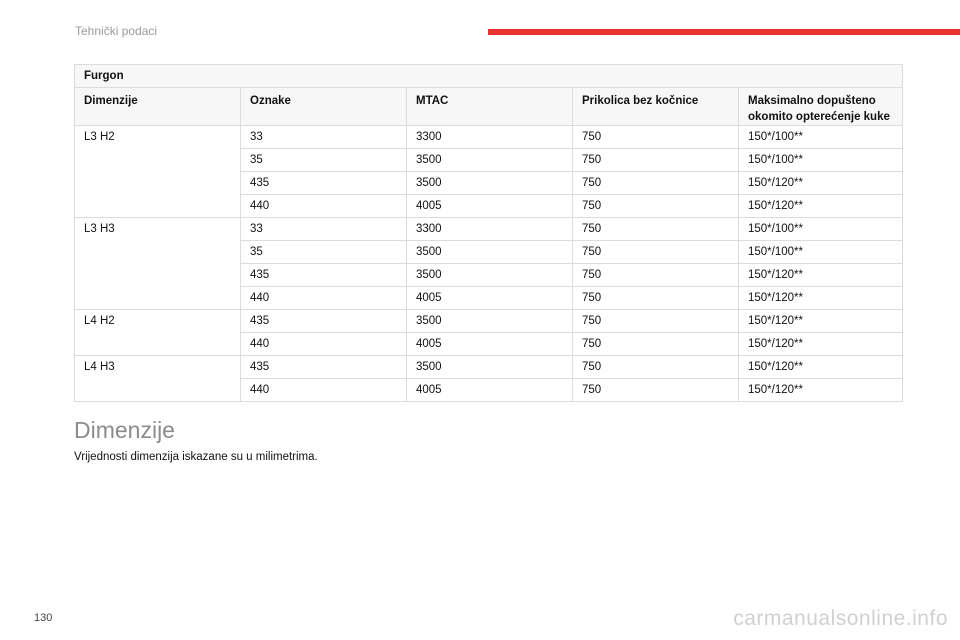  Describe the element at coordinates (840, 618) in the screenshot. I see `watermark: carmanualsonline.info` at that location.